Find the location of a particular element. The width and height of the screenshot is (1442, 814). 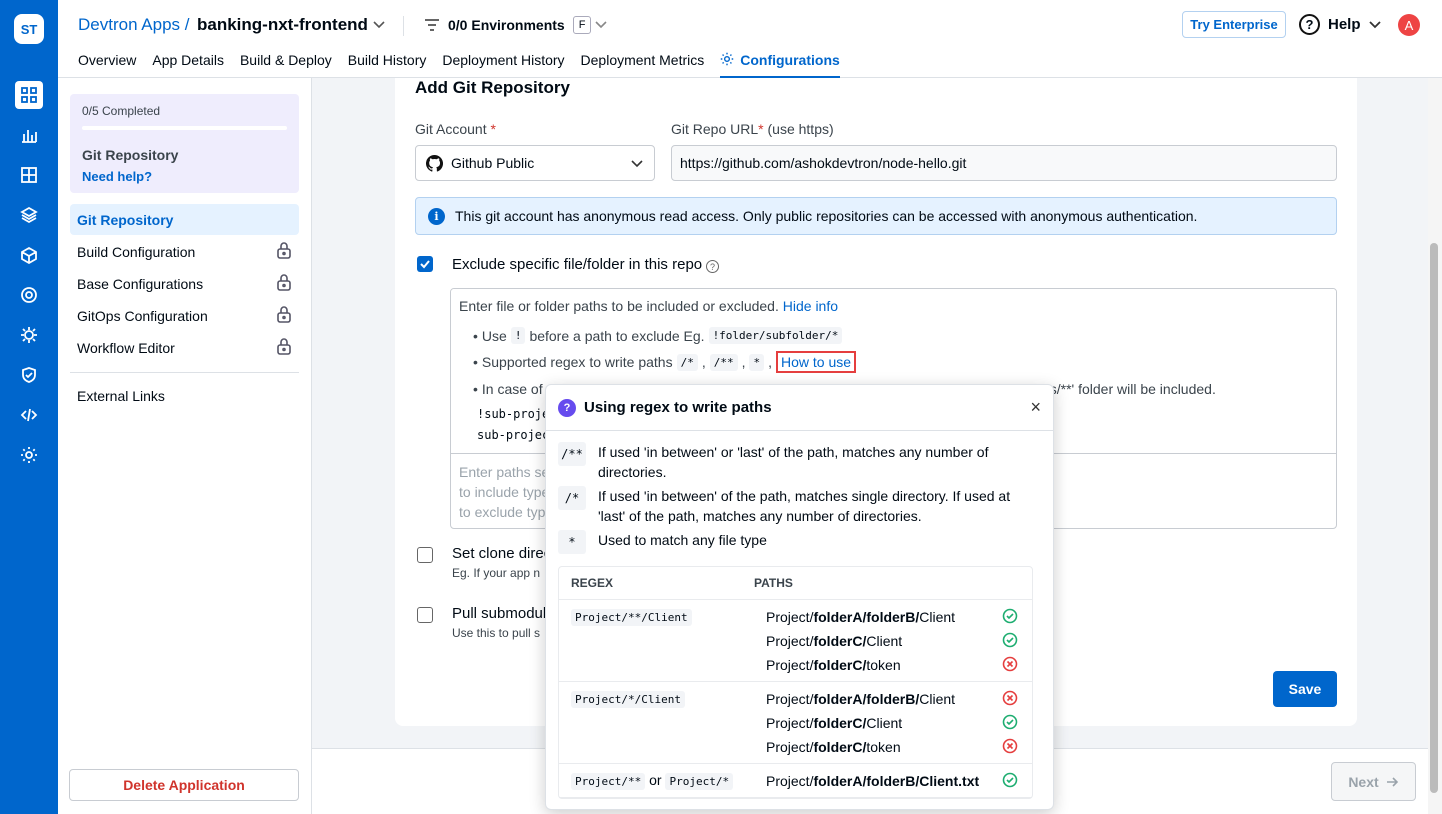

environment-count: 0/0 Environments is located at coordinates (506, 25).